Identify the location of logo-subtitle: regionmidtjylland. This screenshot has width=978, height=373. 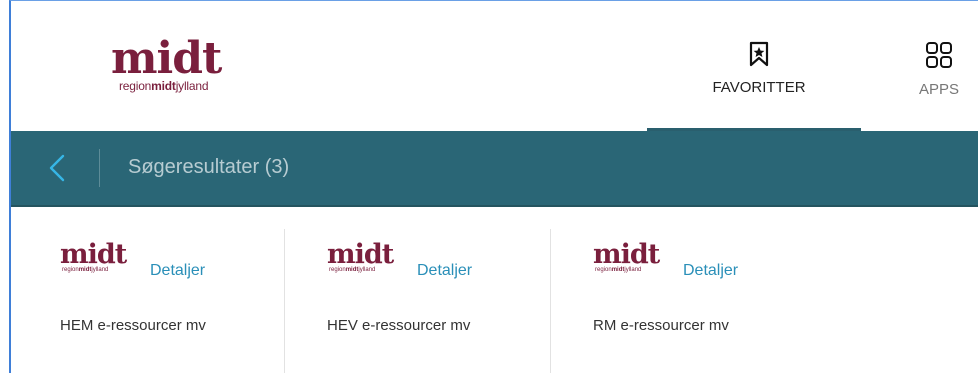
(164, 86).